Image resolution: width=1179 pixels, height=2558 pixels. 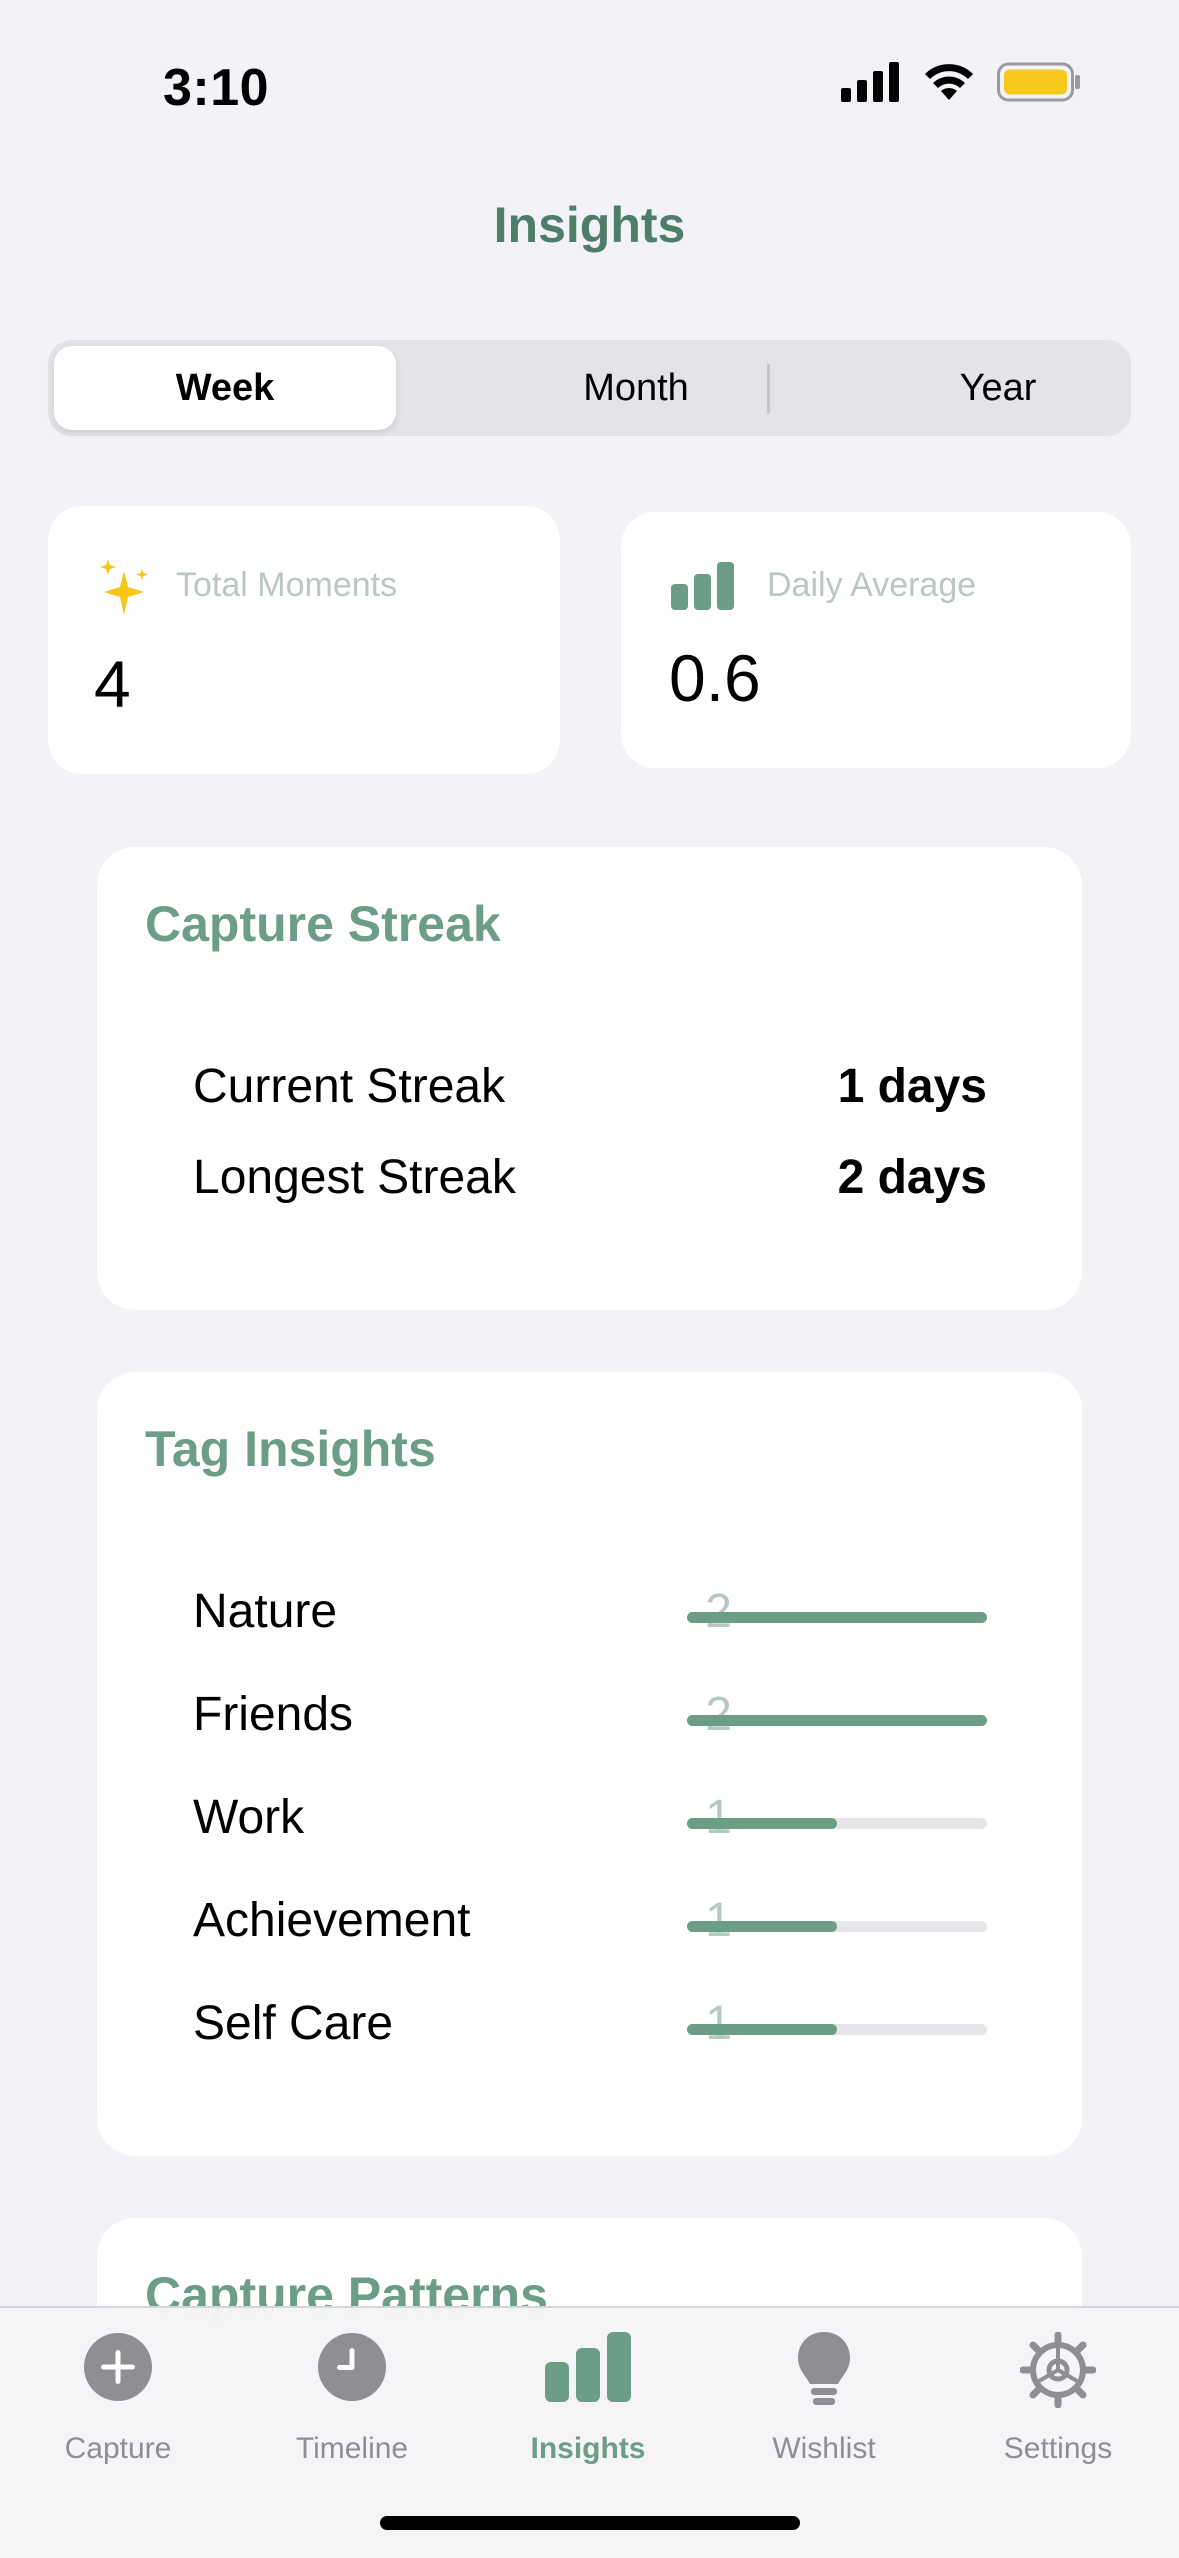 I want to click on tag-name: Self Care, so click(x=293, y=2023).